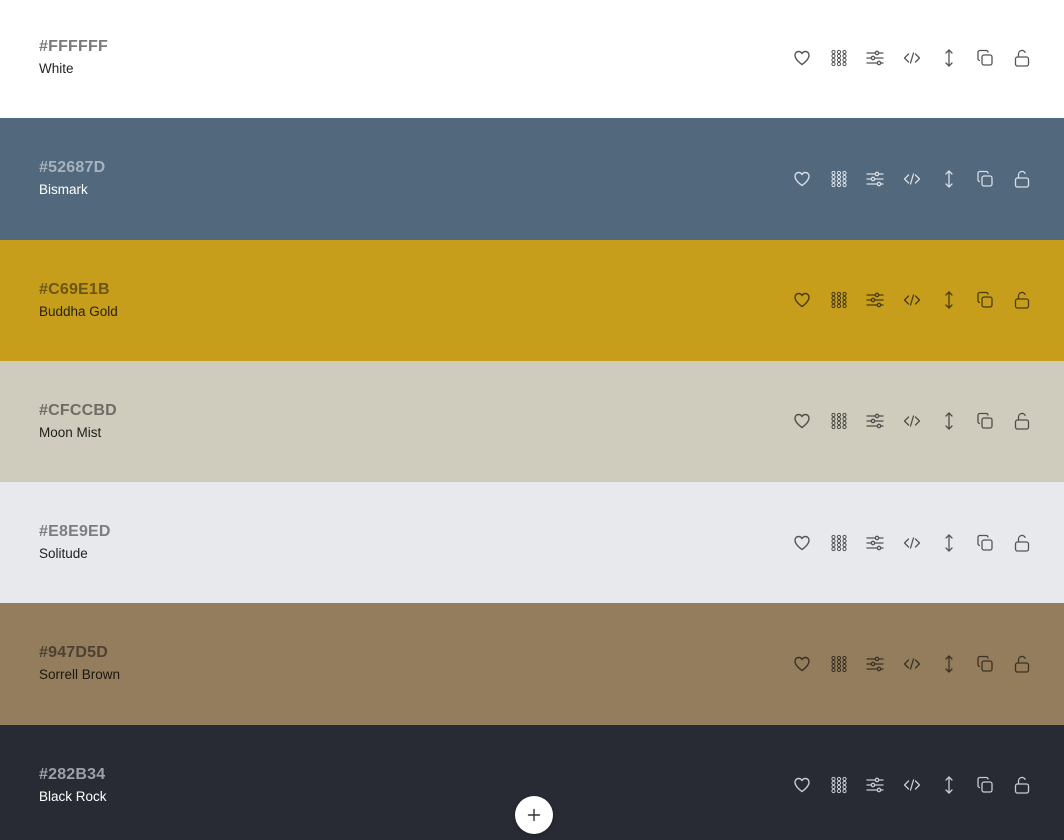  What do you see at coordinates (72, 168) in the screenshot?
I see `color-hex-label: #52687D` at bounding box center [72, 168].